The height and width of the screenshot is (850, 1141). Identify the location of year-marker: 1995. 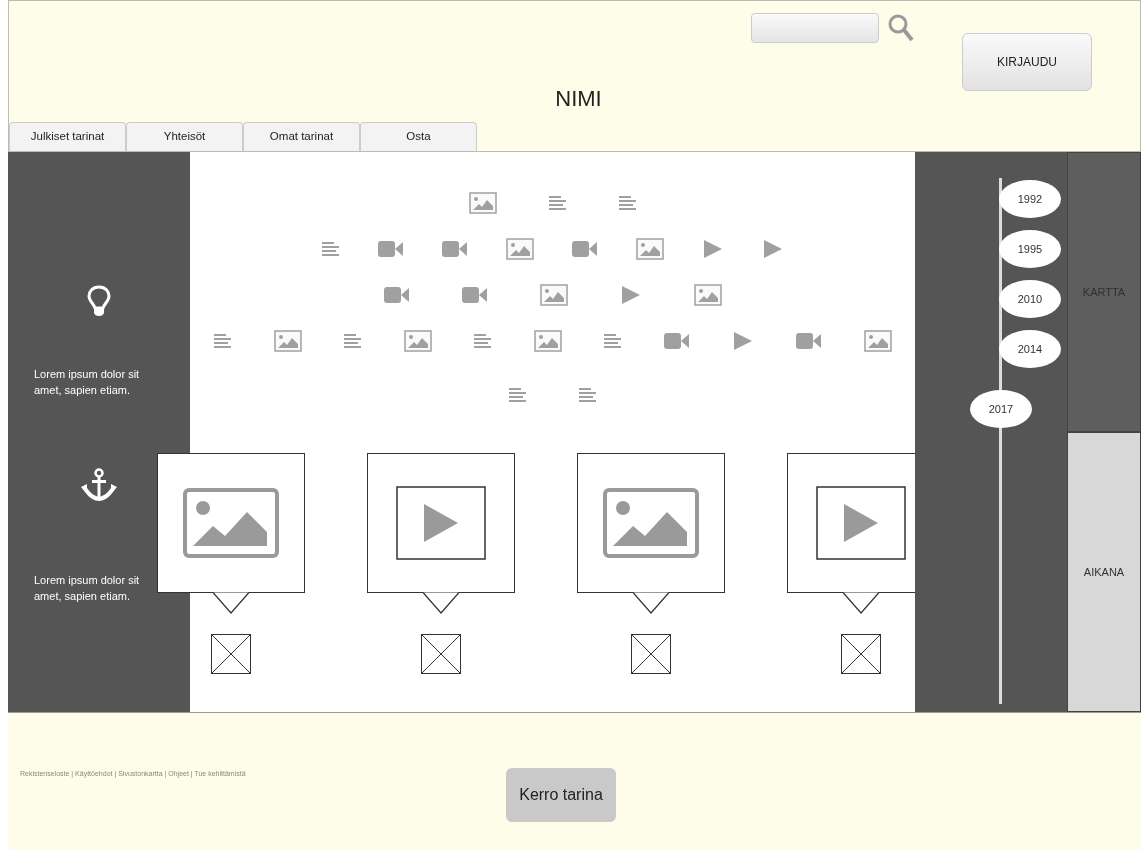
(1030, 249).